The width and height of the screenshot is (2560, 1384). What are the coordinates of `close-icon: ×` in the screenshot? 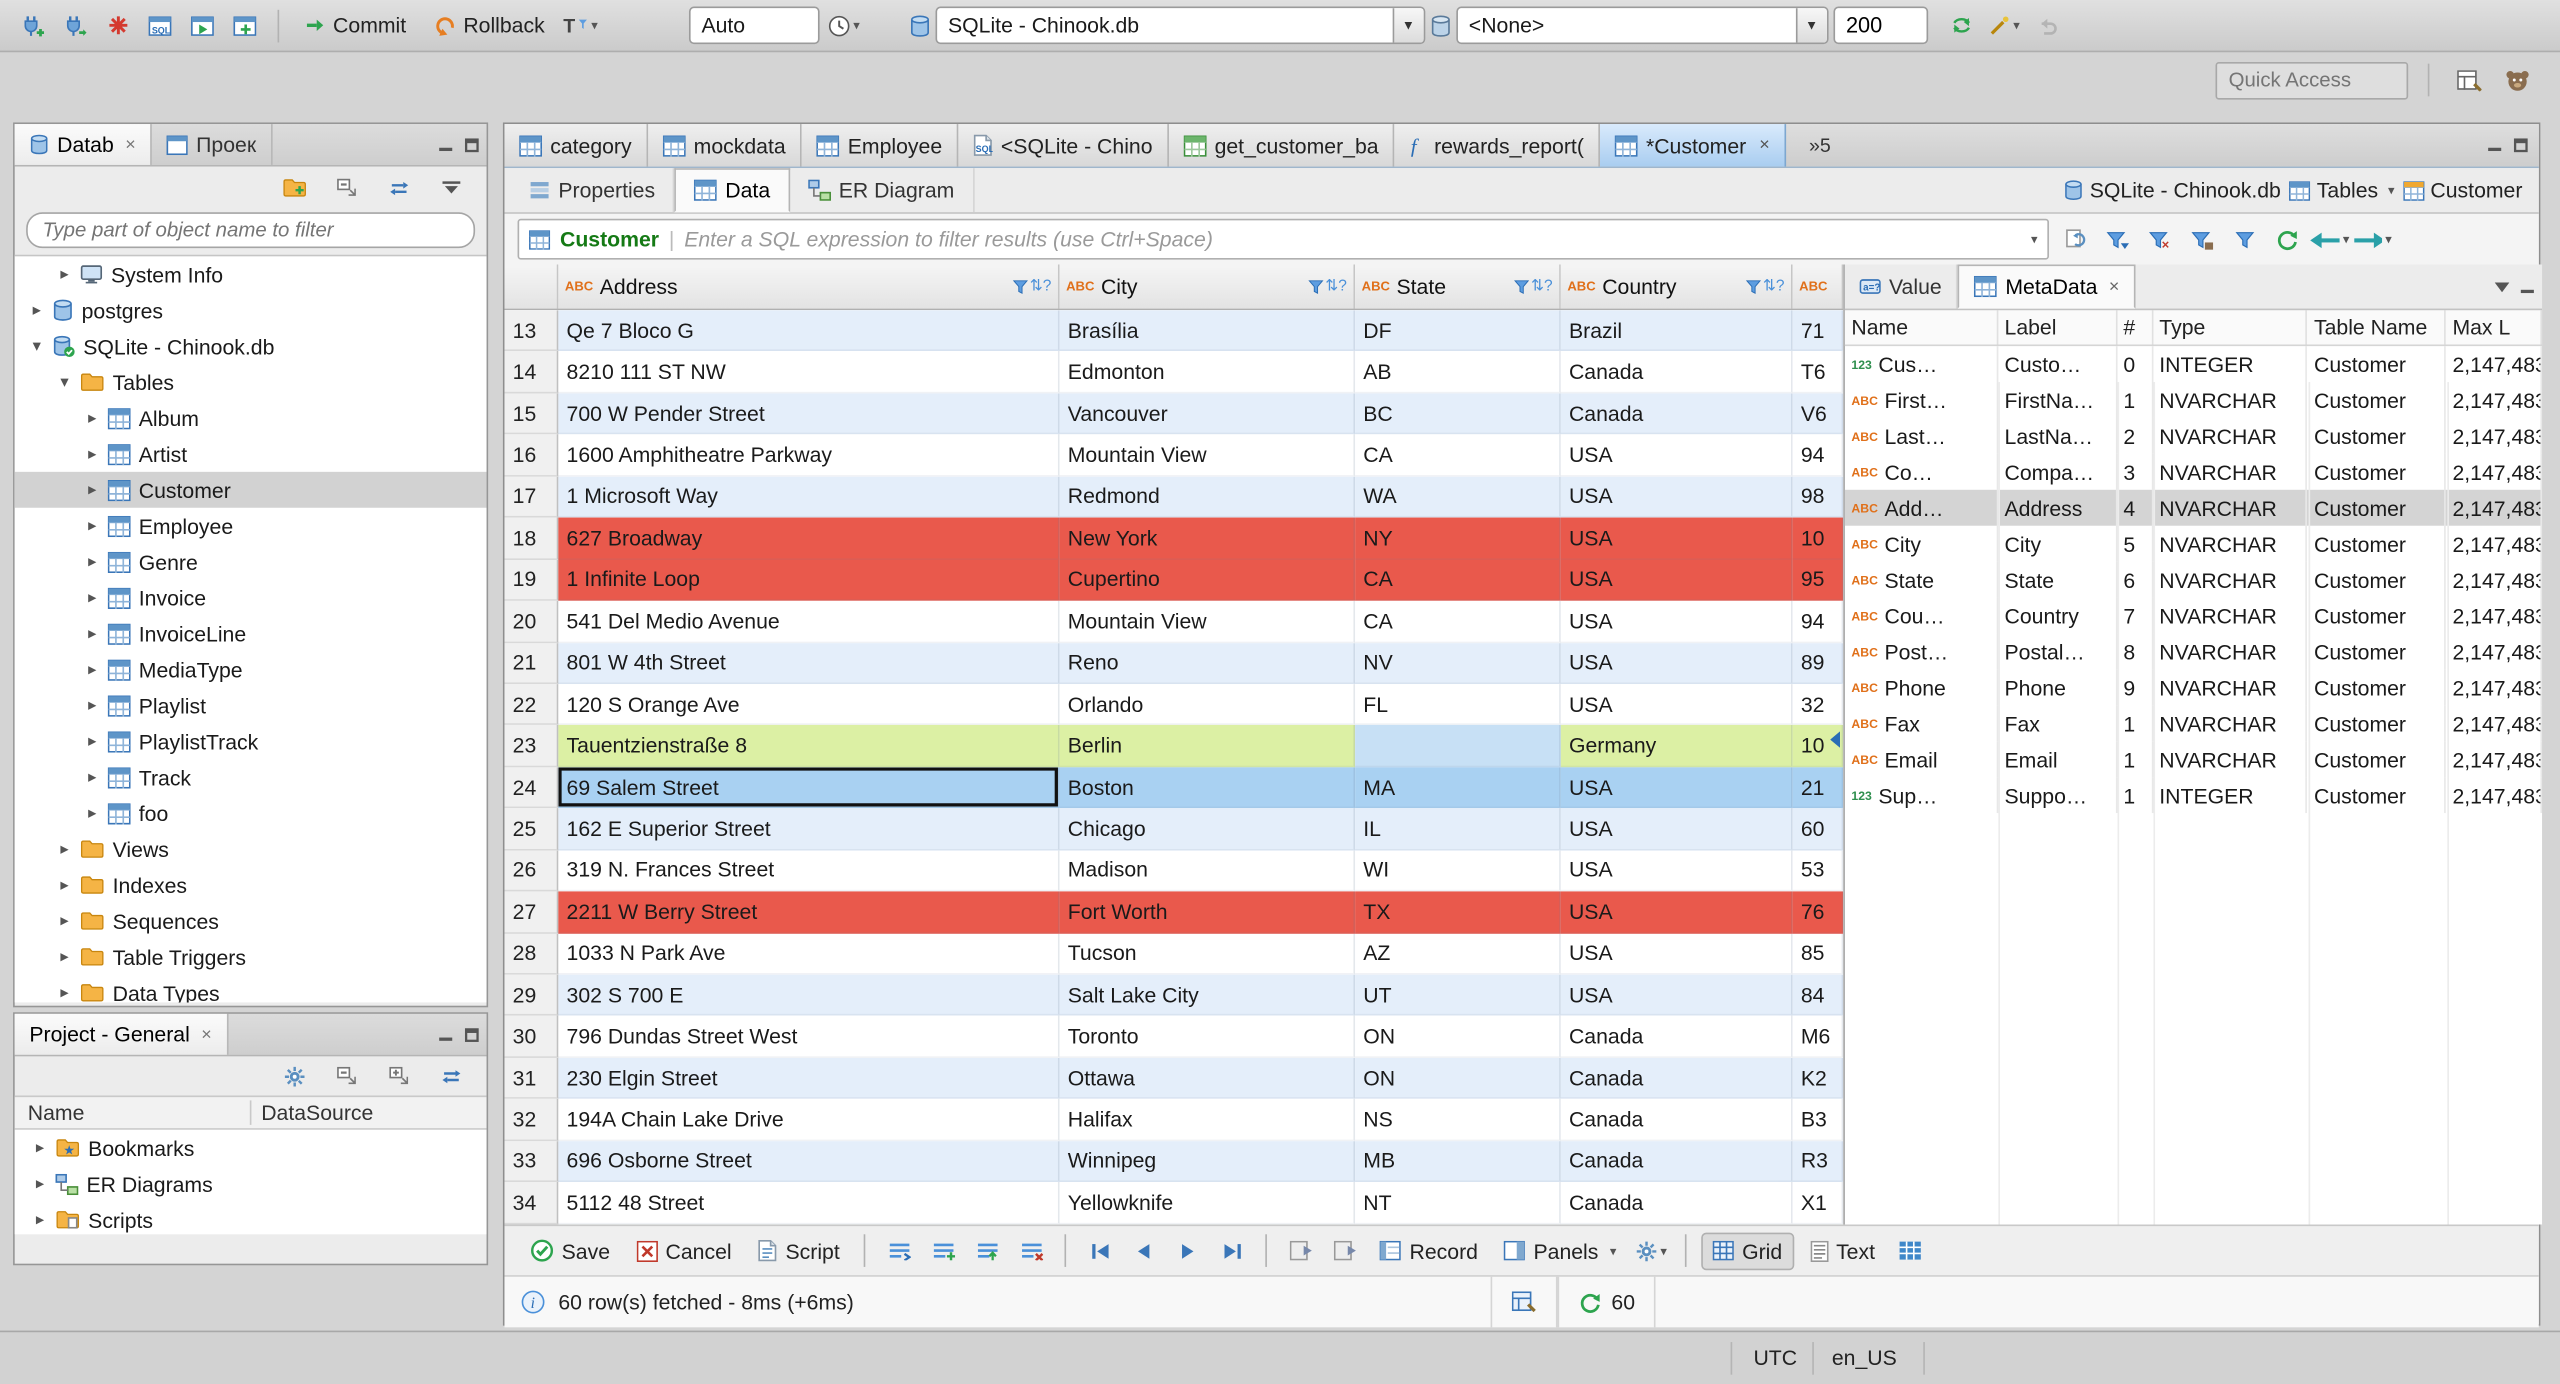 It's located at (206, 1034).